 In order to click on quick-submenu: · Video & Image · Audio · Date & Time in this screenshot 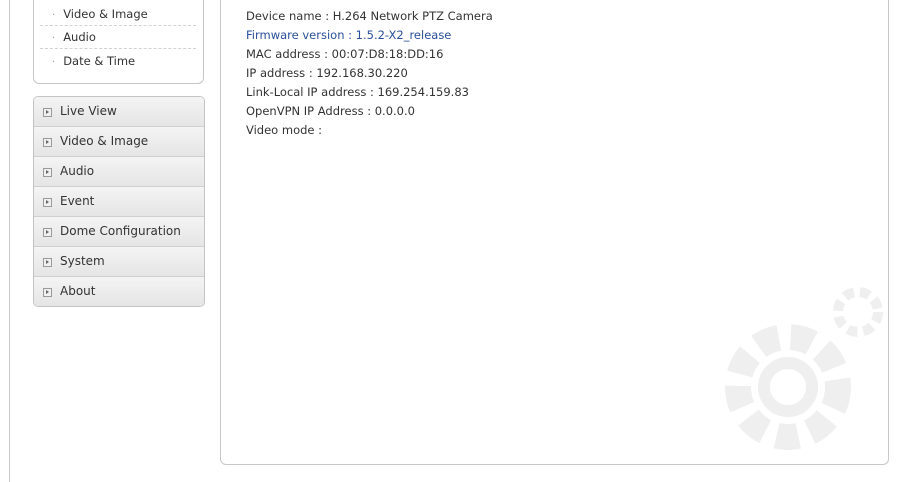, I will do `click(118, 42)`.